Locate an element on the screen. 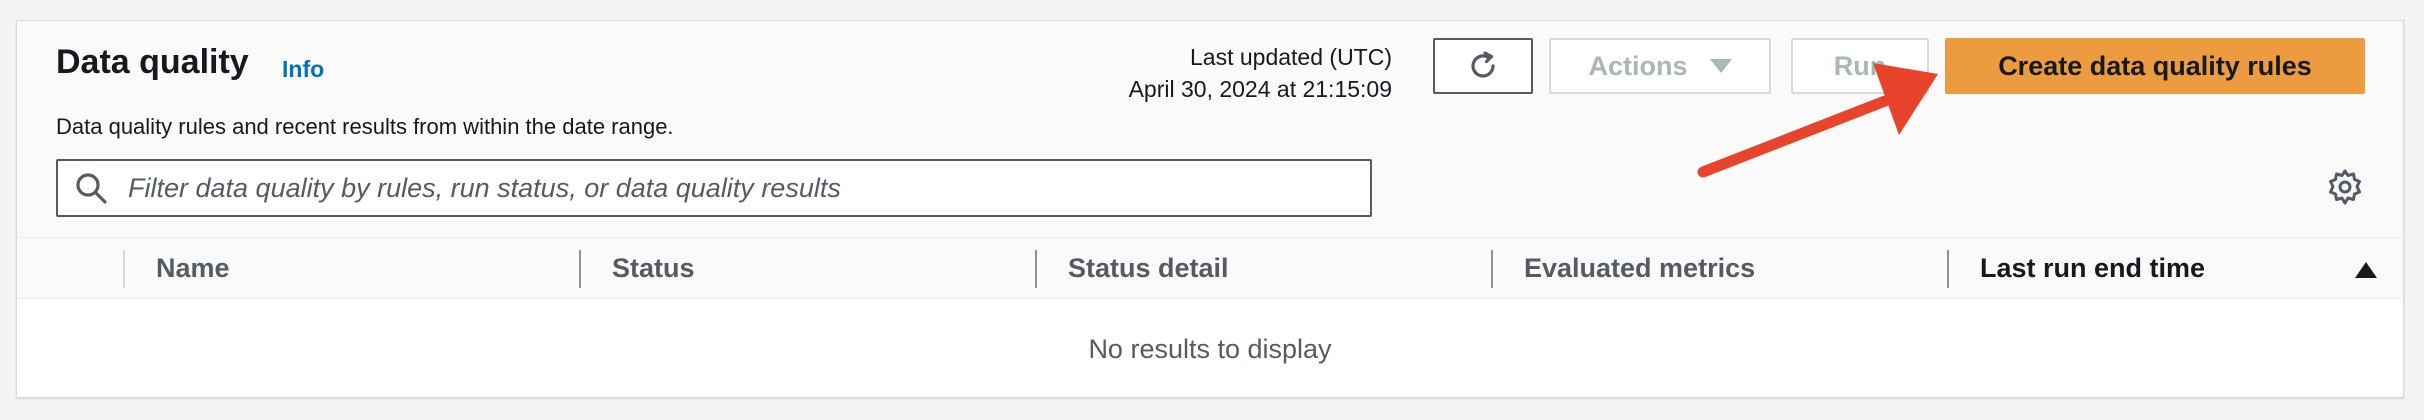  page-title: Data quality is located at coordinates (152, 62).